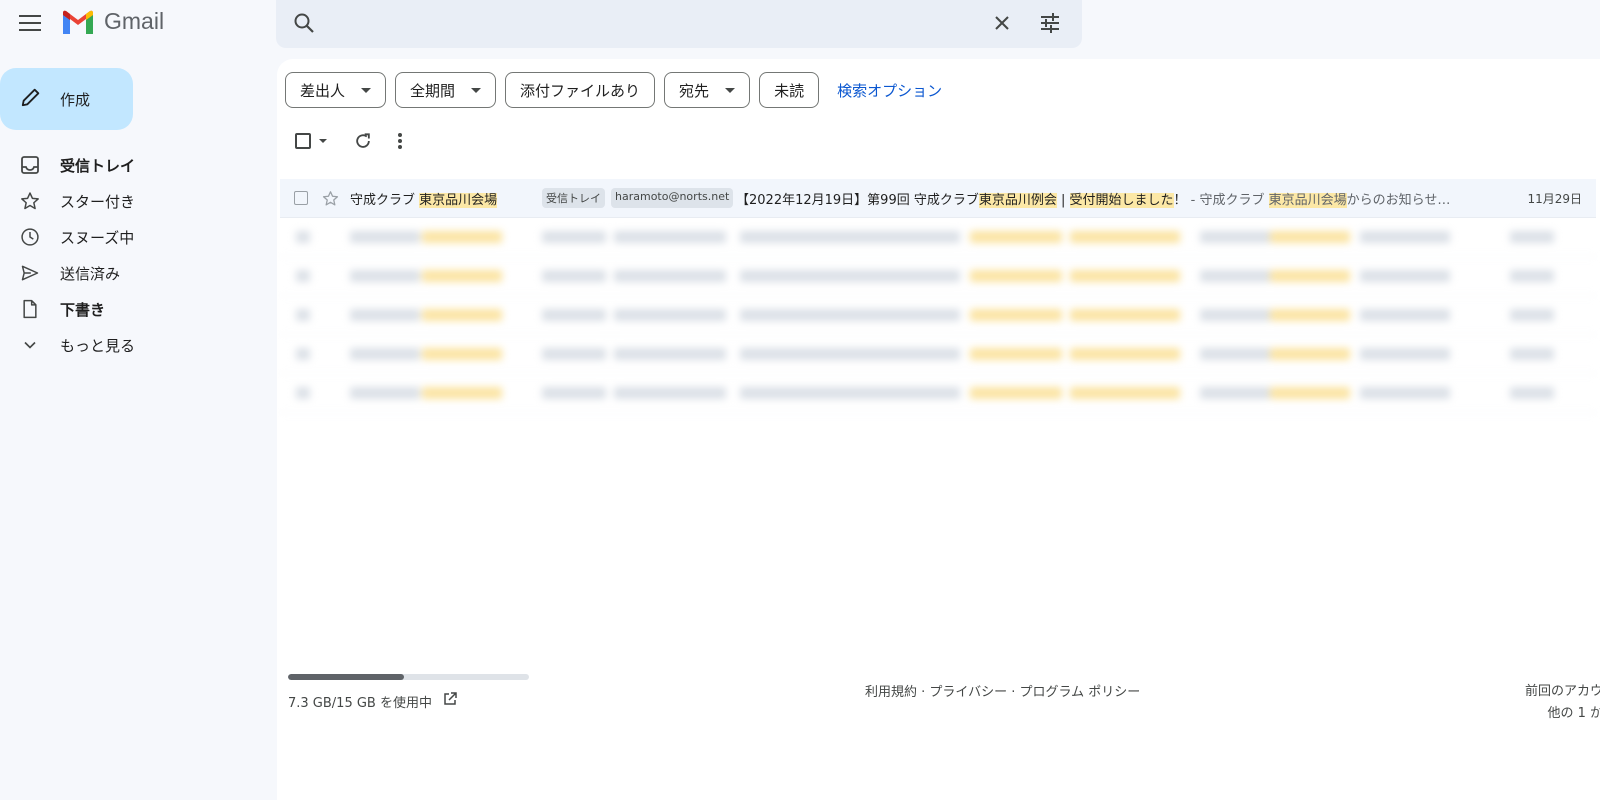 The image size is (1600, 800). I want to click on search-icon, so click(304, 25).